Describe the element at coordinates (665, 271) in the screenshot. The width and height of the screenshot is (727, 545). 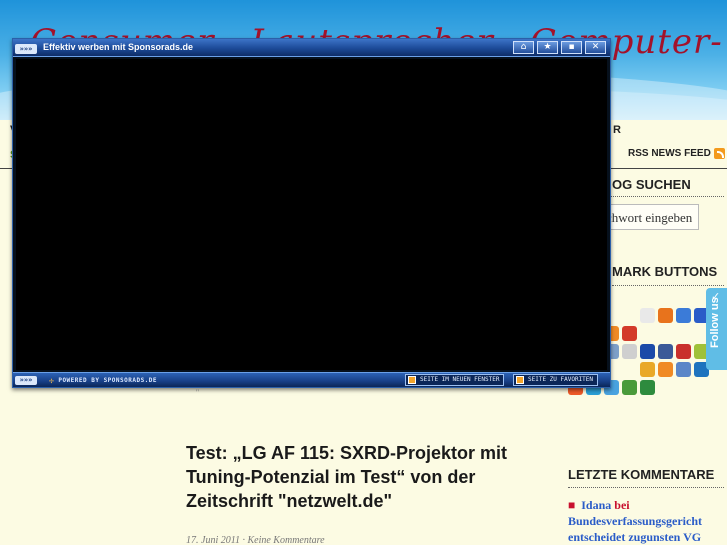
I see `bookmark-heading: MARK BUTTONS` at that location.